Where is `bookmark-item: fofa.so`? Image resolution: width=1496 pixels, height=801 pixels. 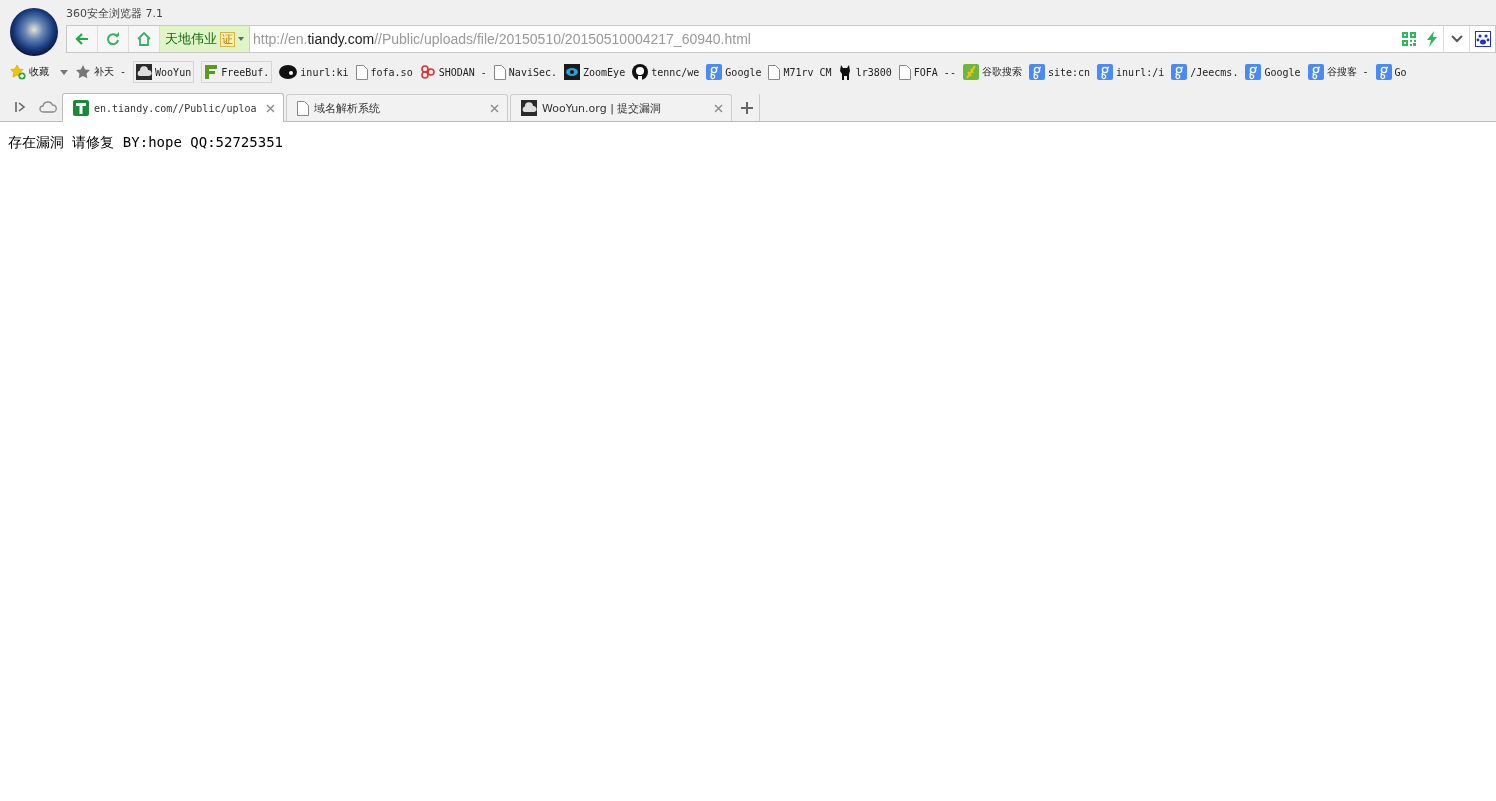 bookmark-item: fofa.so is located at coordinates (384, 72).